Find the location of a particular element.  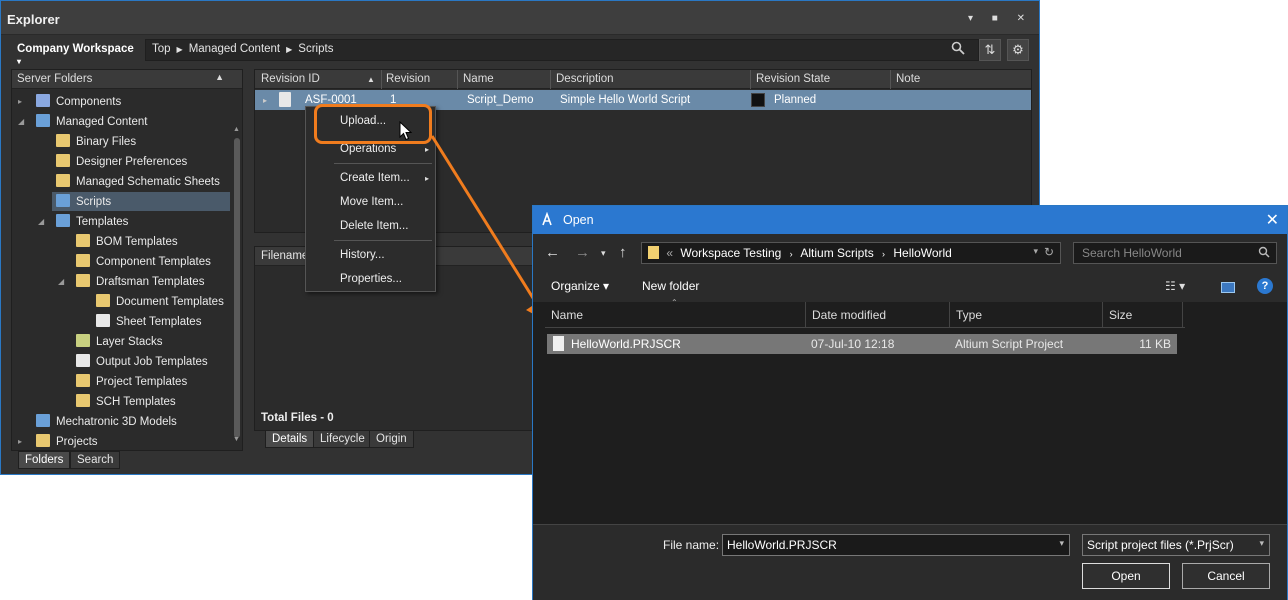

scroll-up-icon: ▲ is located at coordinates (236, 129).